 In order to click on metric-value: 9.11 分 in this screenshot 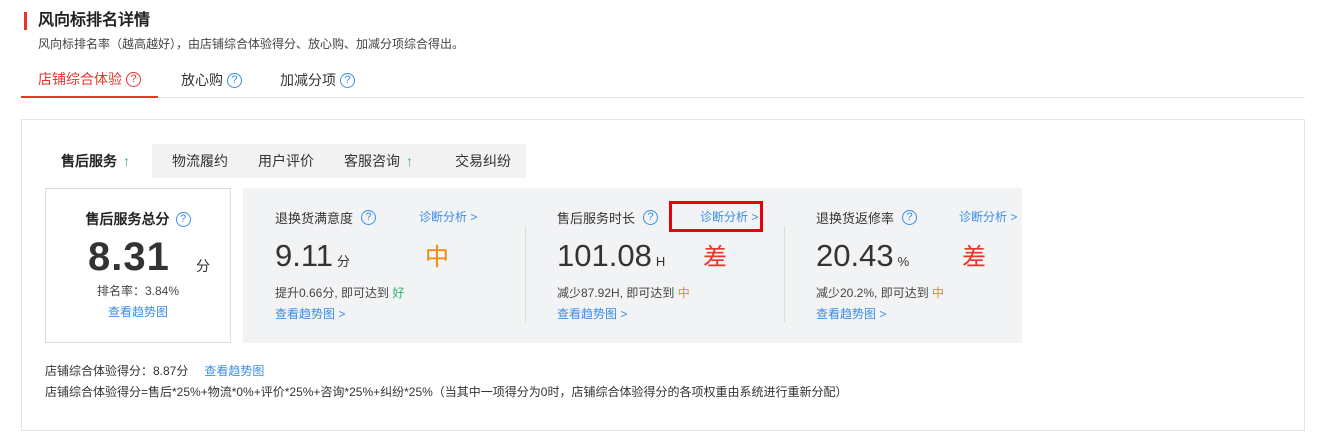, I will do `click(312, 259)`.